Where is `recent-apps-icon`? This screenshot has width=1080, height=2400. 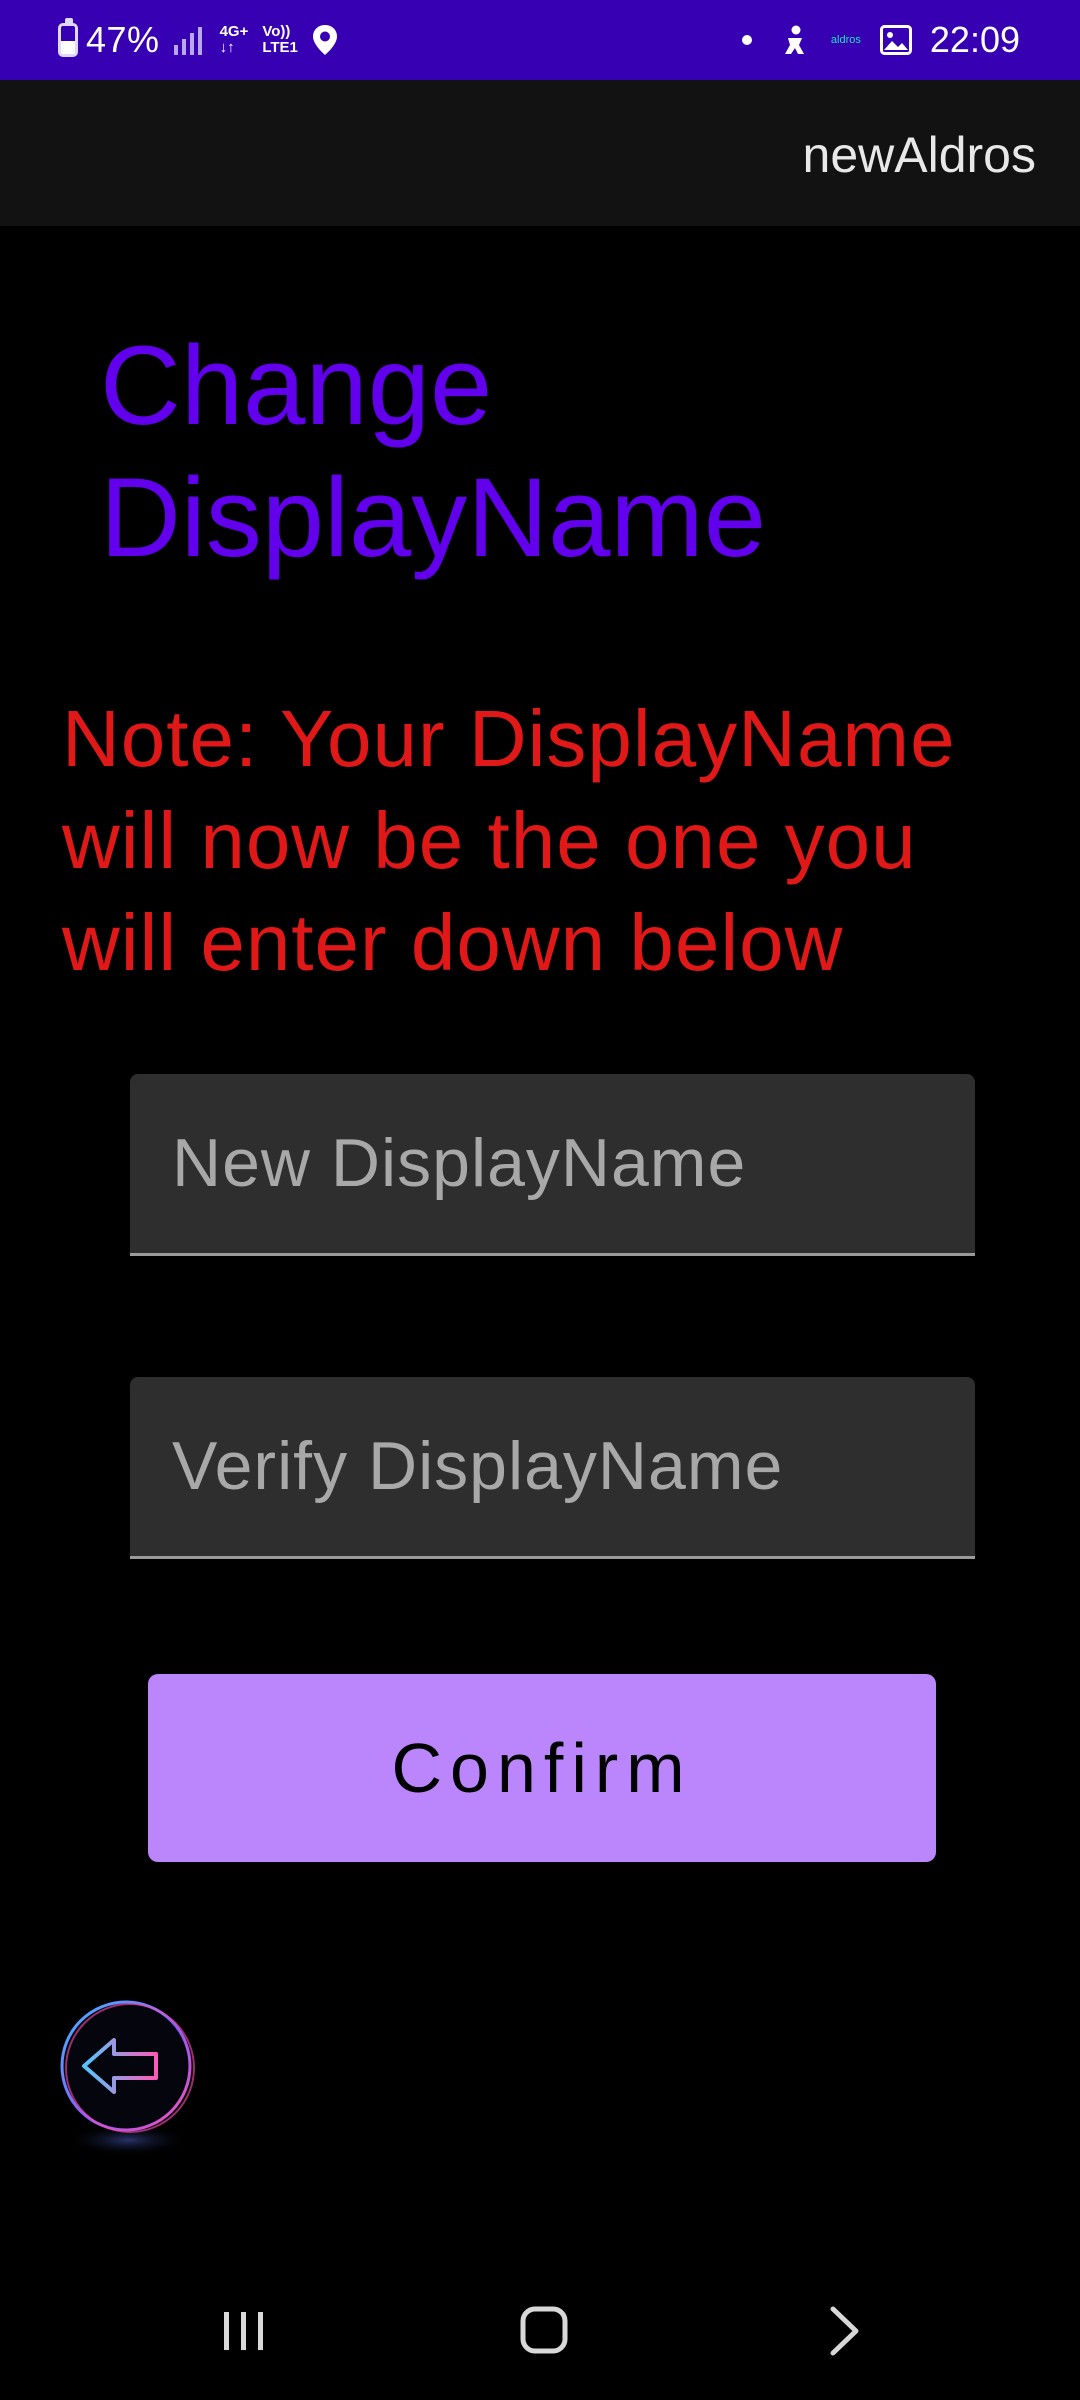 recent-apps-icon is located at coordinates (244, 2331).